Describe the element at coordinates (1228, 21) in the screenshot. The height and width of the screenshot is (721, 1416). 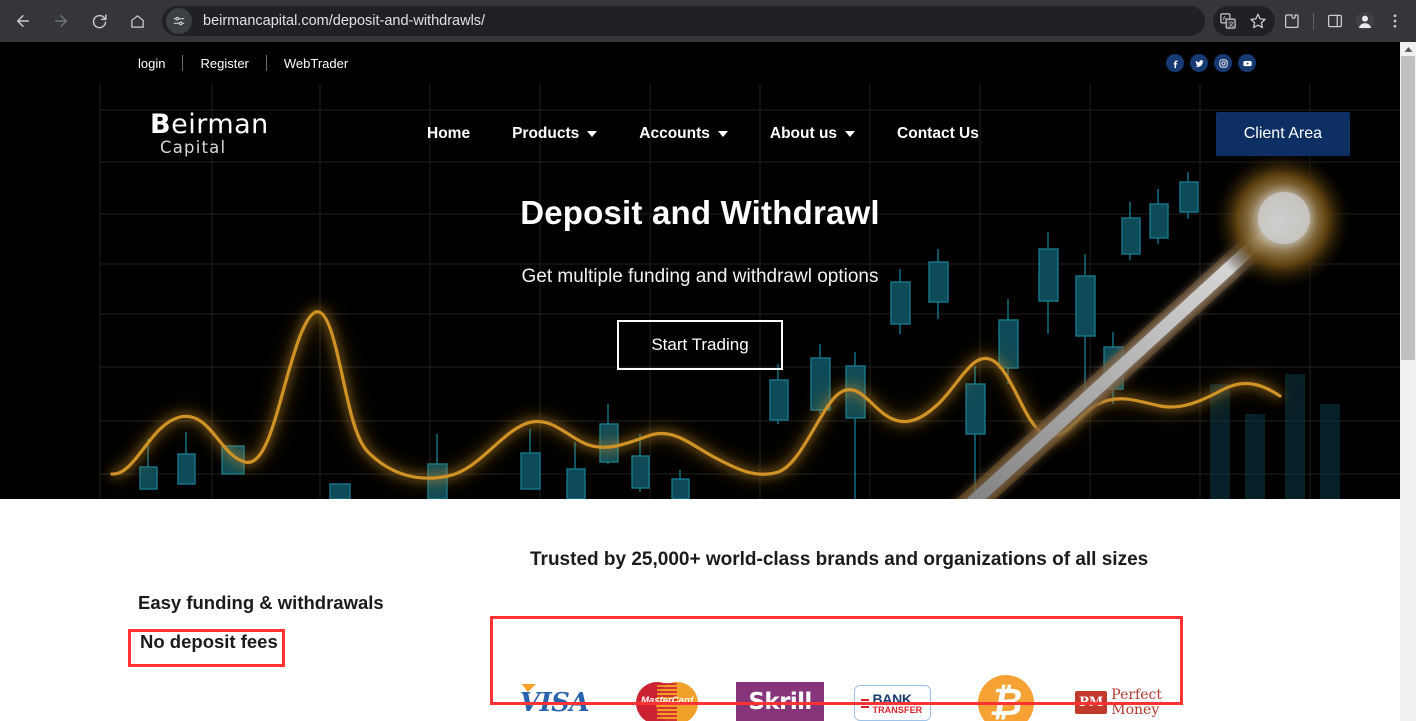
I see `translate-icon: A文` at that location.